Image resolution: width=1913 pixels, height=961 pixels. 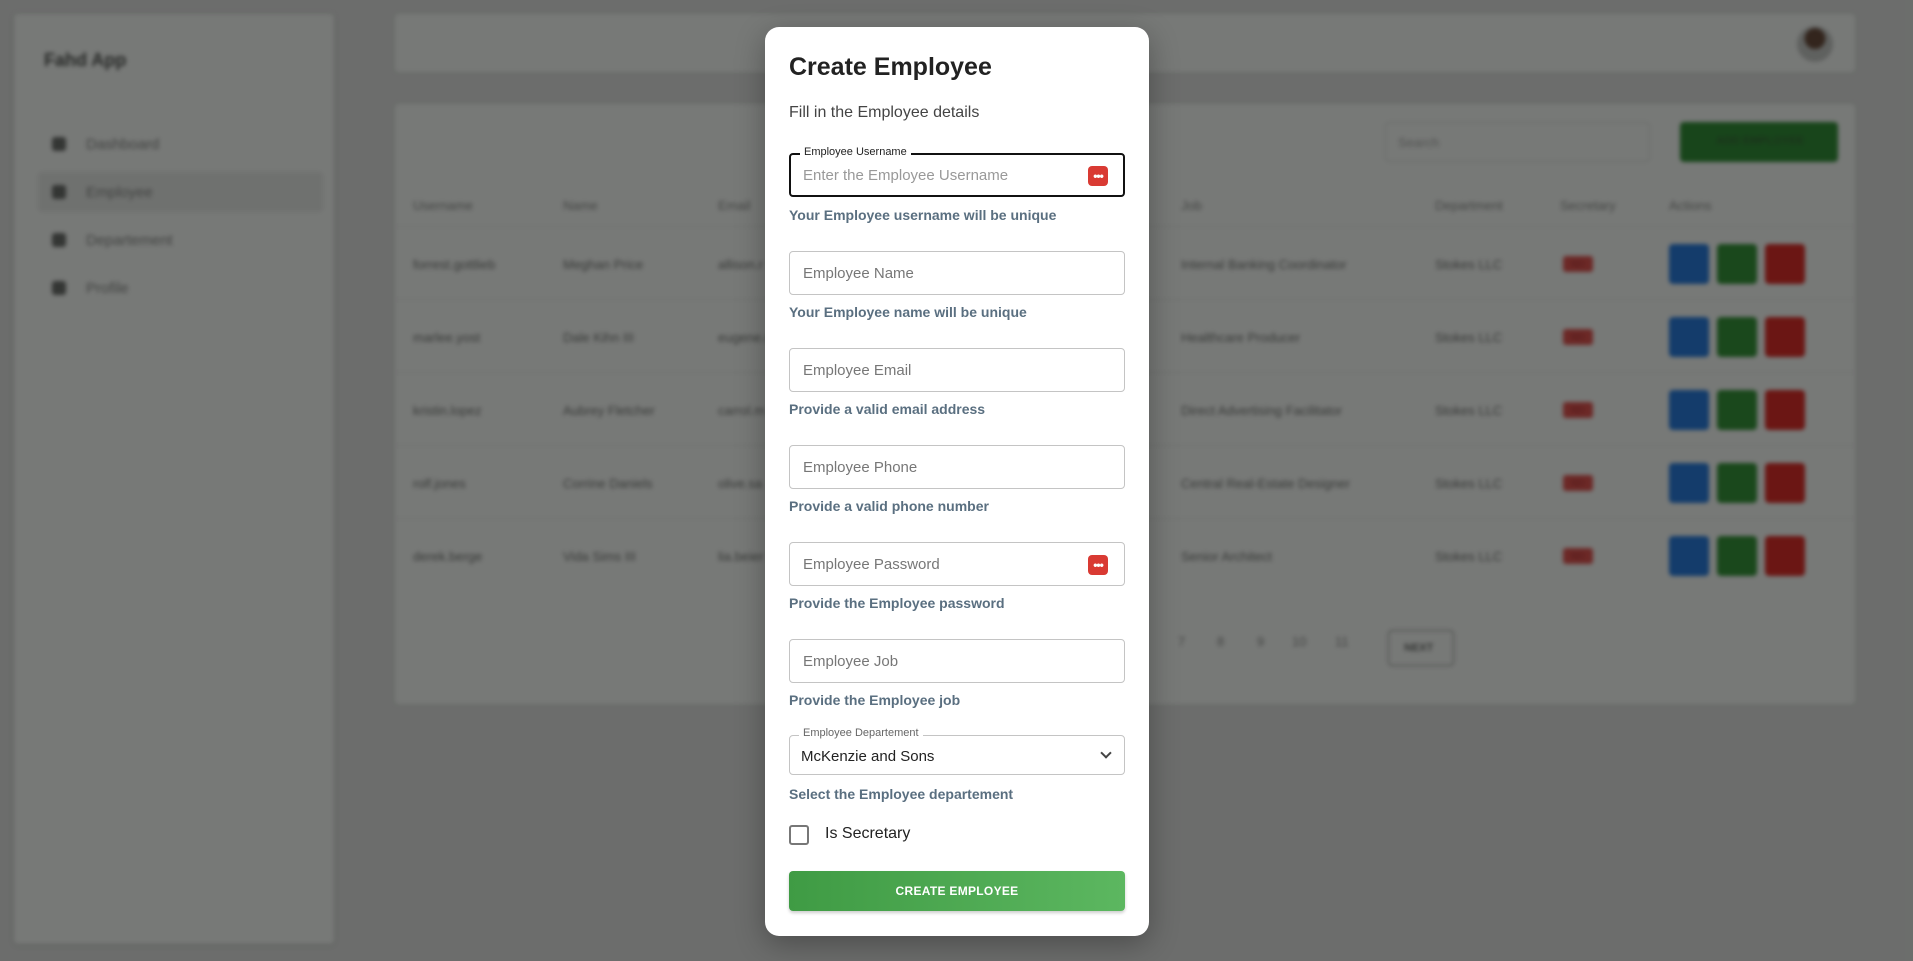 I want to click on employee-phone-input, so click(x=933, y=467).